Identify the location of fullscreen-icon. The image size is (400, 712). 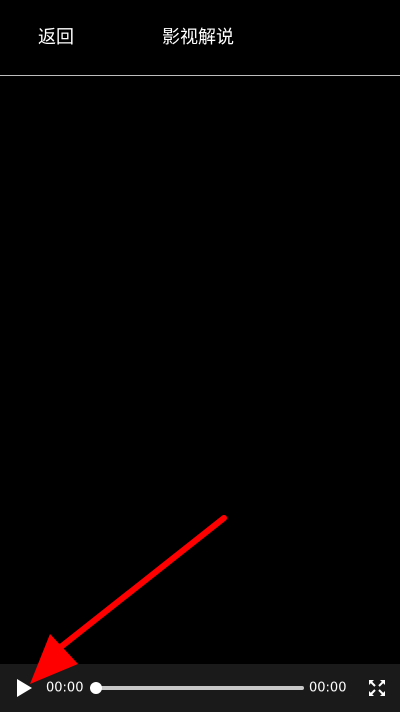
(377, 688).